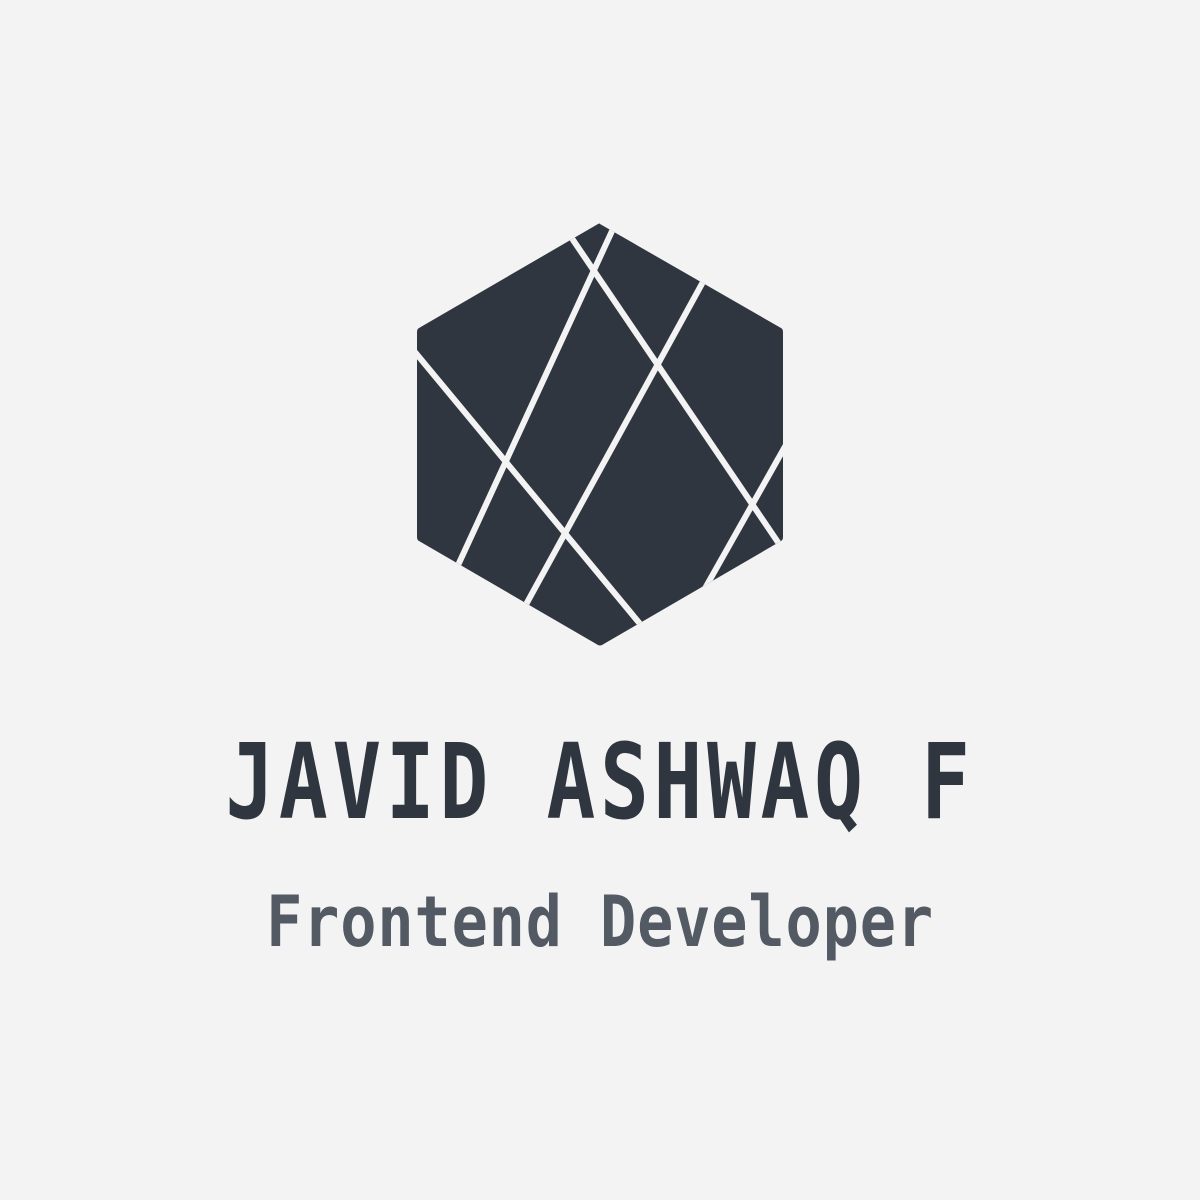 This screenshot has width=1200, height=1200. I want to click on job-title: Frontend Developer, so click(600, 922).